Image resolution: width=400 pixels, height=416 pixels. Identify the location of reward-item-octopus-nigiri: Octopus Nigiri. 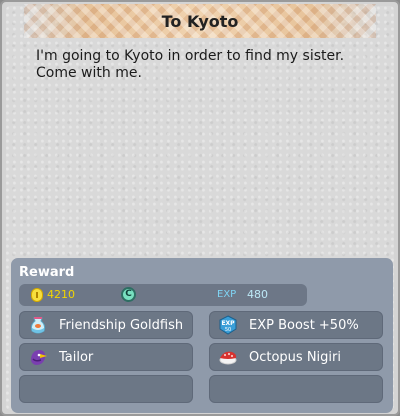
(296, 357).